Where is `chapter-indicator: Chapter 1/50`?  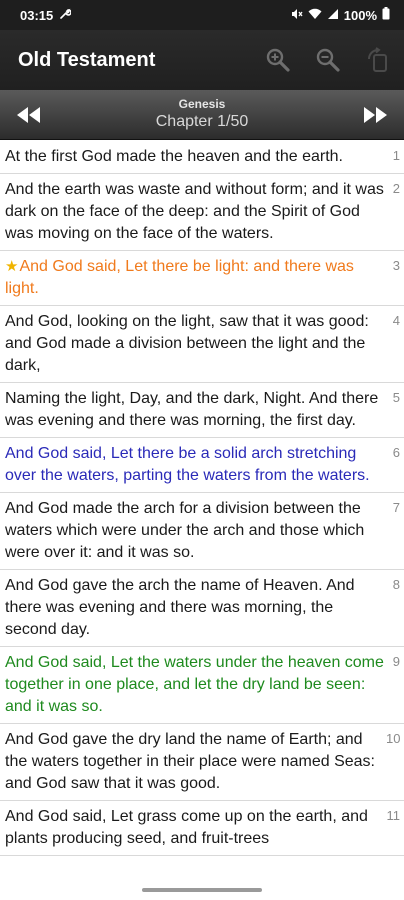
chapter-indicator: Chapter 1/50 is located at coordinates (202, 122).